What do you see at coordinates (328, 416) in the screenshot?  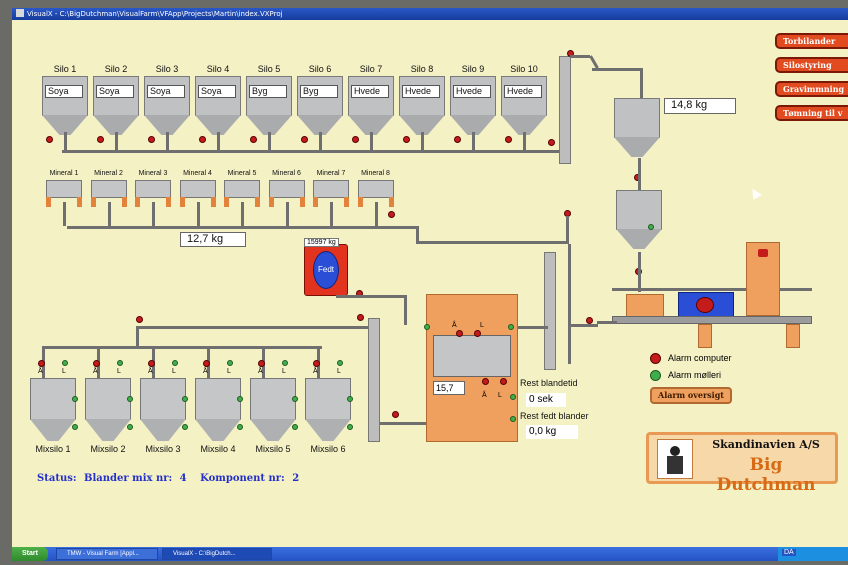 I see `mixsilo: Mixsilo 6` at bounding box center [328, 416].